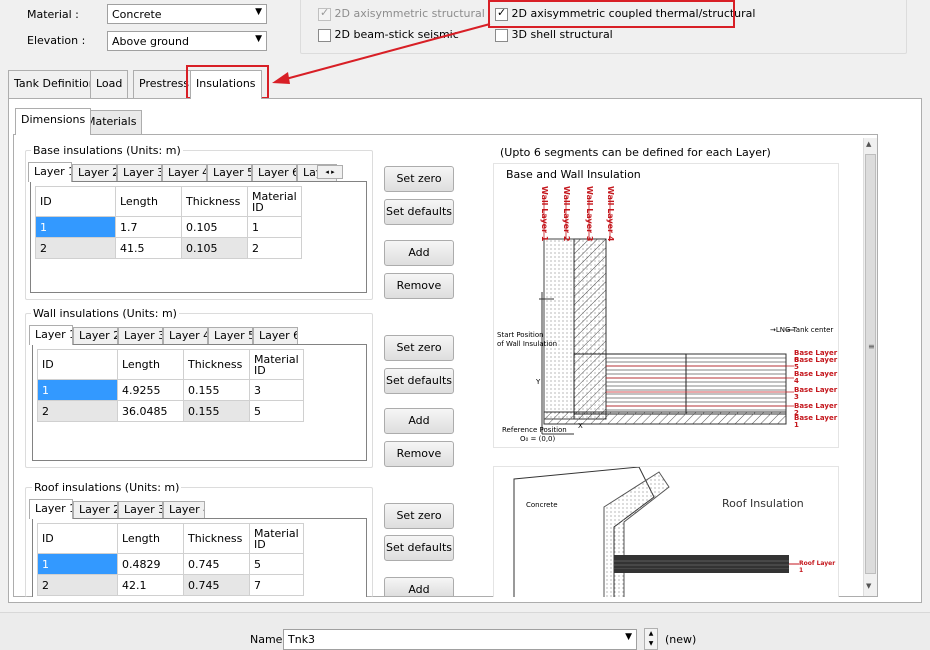 Image resolution: width=930 pixels, height=650 pixels. What do you see at coordinates (150, 585) in the screenshot?
I see `table-cell: 42.1` at bounding box center [150, 585].